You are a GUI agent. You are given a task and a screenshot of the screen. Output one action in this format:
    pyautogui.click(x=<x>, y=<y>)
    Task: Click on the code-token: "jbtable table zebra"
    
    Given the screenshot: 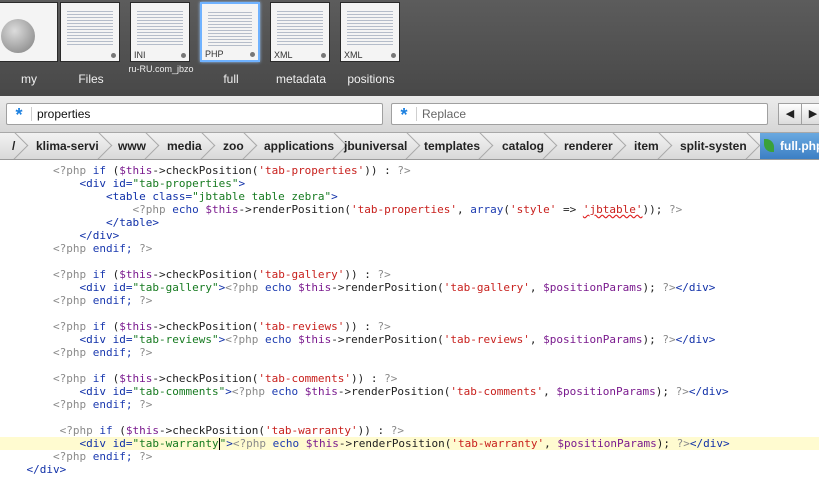 What is the action you would take?
    pyautogui.click(x=262, y=196)
    